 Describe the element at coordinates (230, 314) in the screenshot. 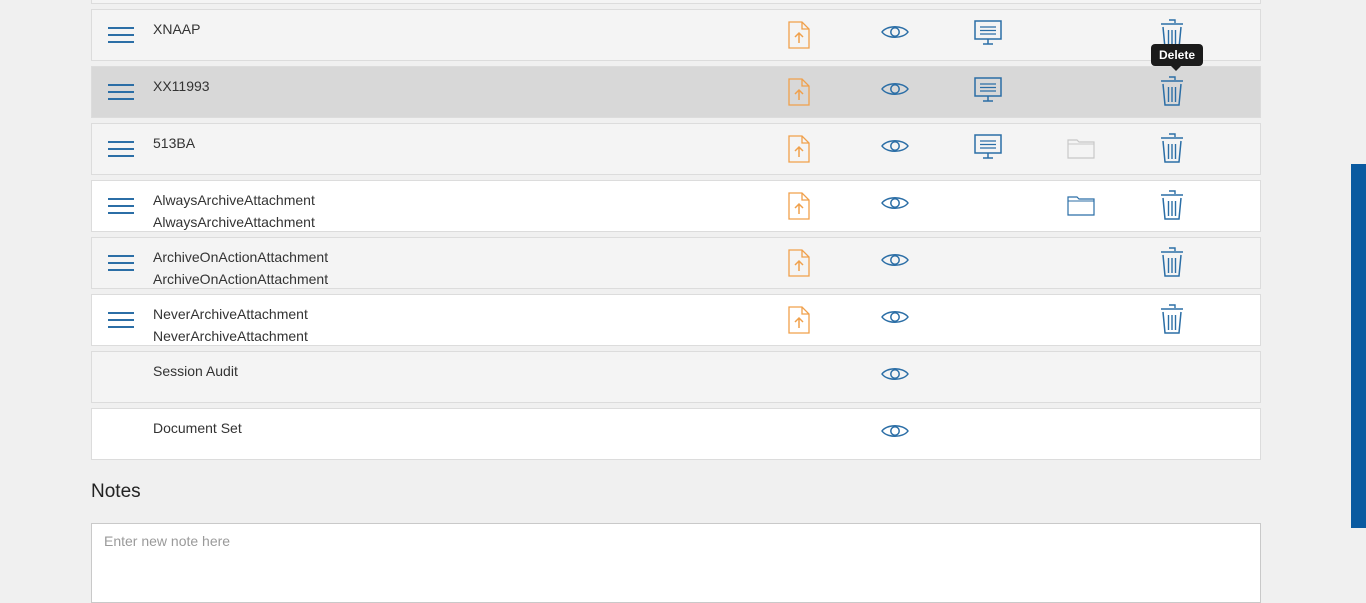

I see `document-title: NeverArchiveAttachment` at that location.